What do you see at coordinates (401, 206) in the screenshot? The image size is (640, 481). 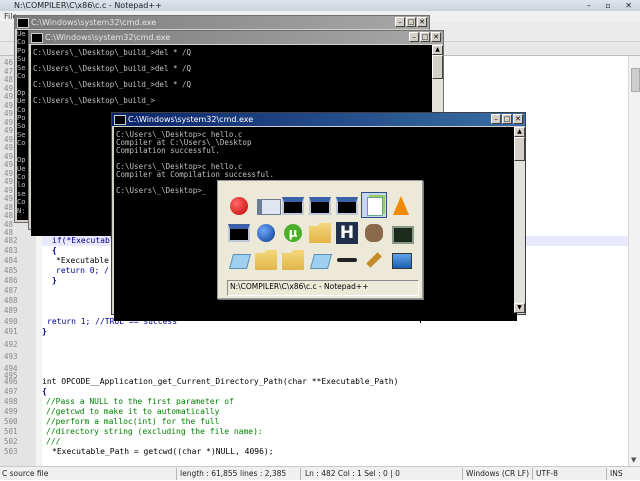 I see `vlc-cone-icon` at bounding box center [401, 206].